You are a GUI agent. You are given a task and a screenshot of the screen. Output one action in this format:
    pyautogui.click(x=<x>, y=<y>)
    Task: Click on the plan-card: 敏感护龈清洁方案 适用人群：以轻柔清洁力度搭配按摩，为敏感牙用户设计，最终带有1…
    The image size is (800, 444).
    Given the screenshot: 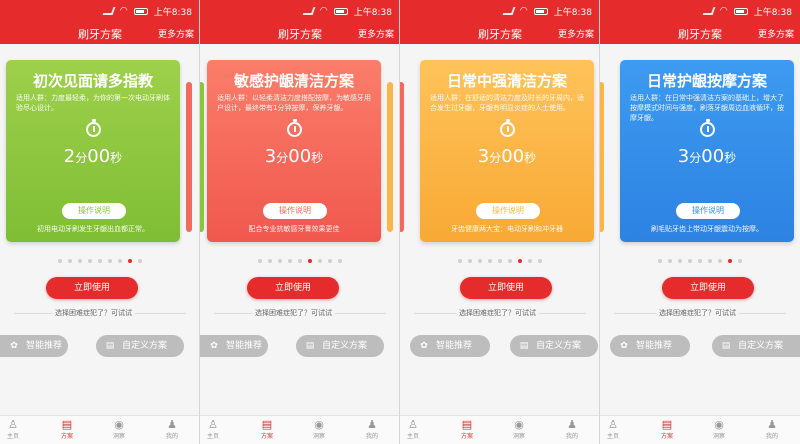 What is the action you would take?
    pyautogui.click(x=294, y=151)
    